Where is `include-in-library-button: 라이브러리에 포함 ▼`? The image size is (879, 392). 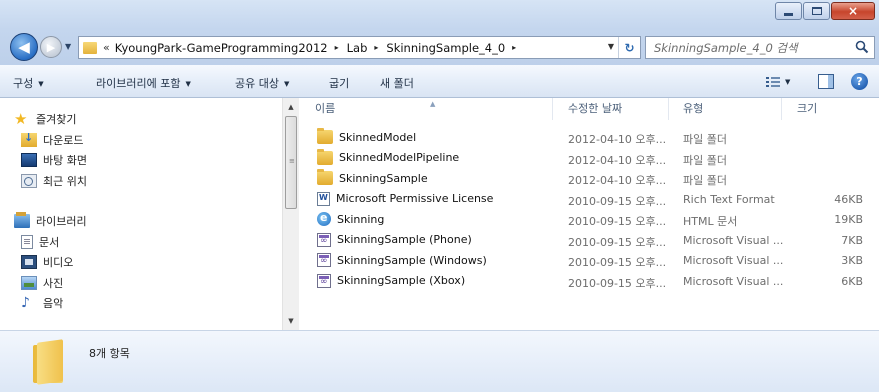 include-in-library-button: 라이브러리에 포함 ▼ is located at coordinates (143, 83).